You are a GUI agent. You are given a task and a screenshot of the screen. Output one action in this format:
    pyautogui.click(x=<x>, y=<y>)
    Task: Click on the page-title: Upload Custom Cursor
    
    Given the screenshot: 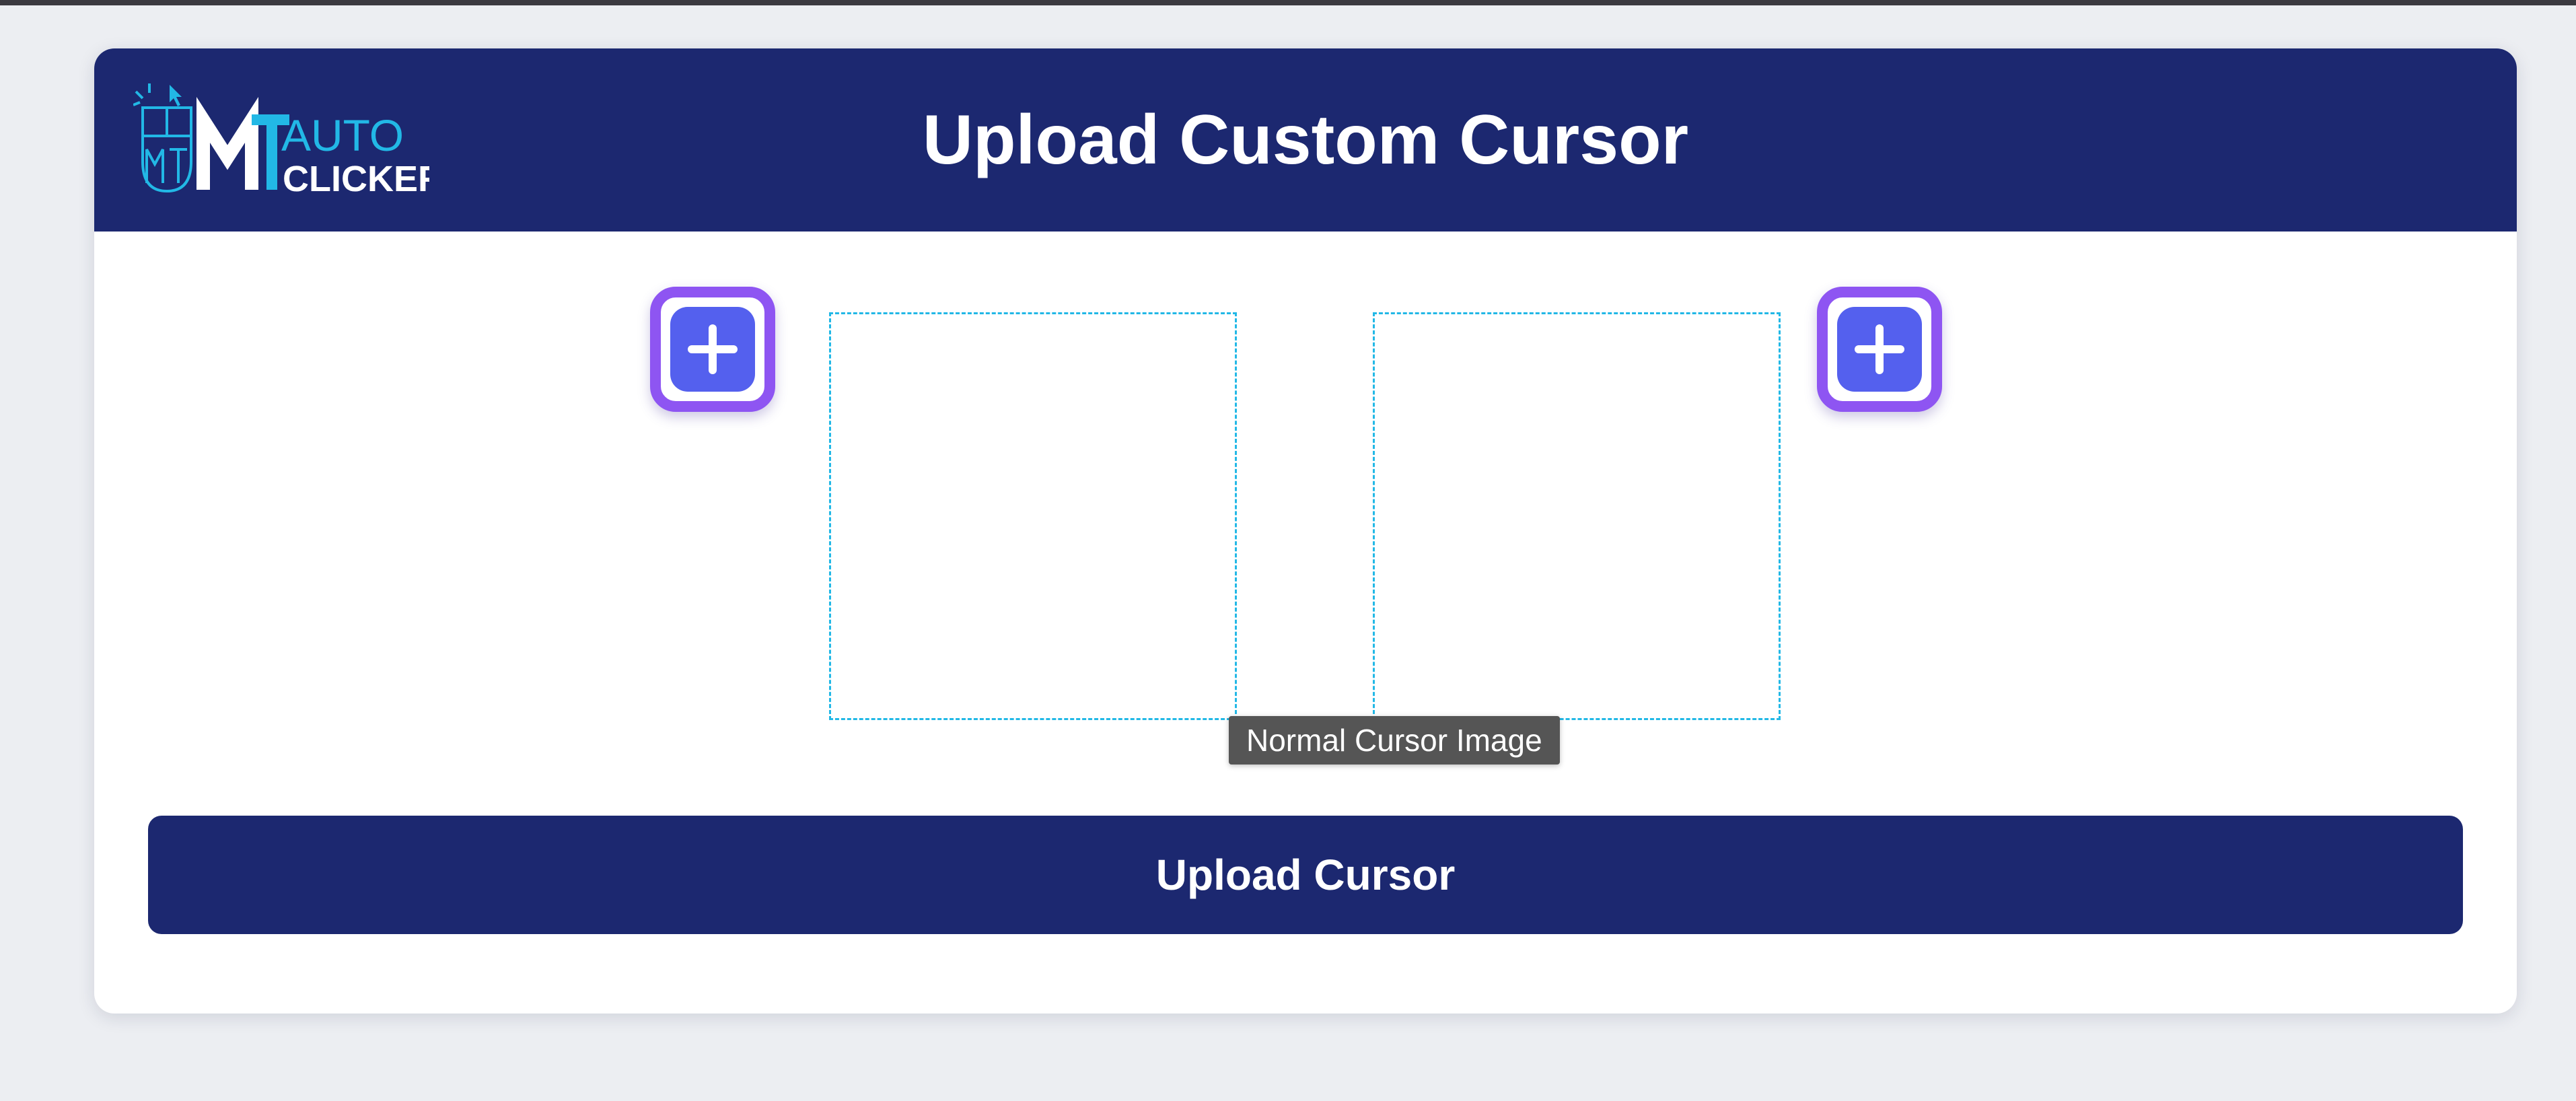 What is the action you would take?
    pyautogui.click(x=1305, y=140)
    